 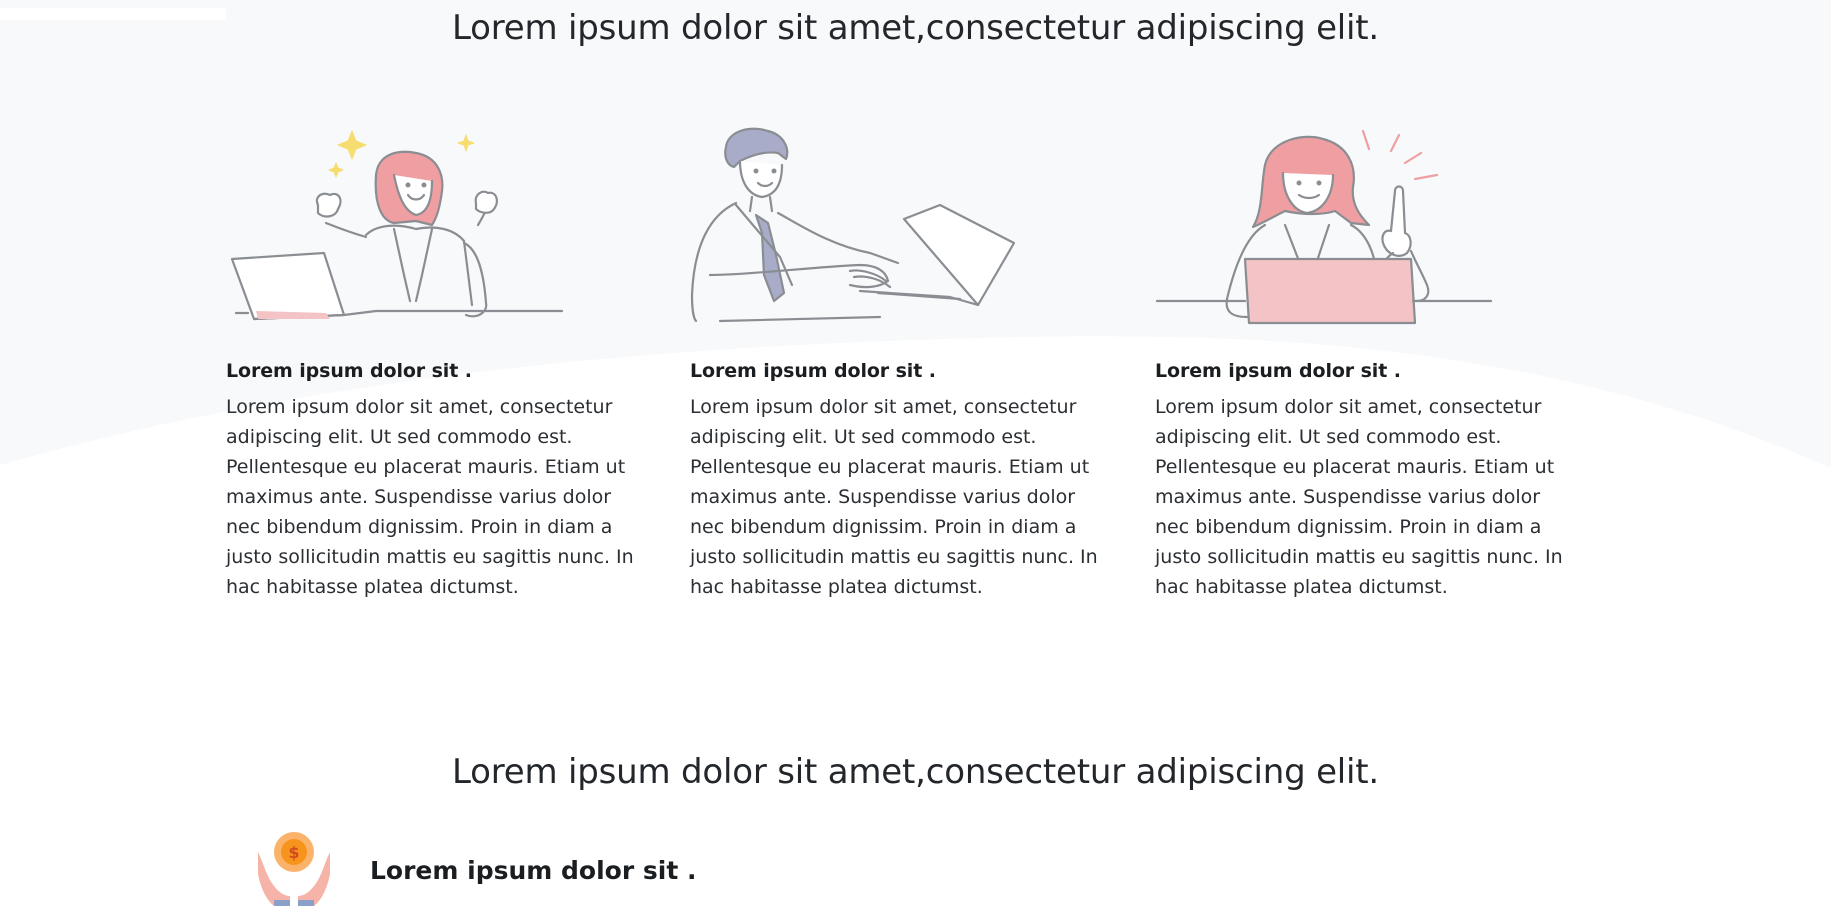 I want to click on woman-celebrating-at-laptop-illustration, so click(x=397, y=225).